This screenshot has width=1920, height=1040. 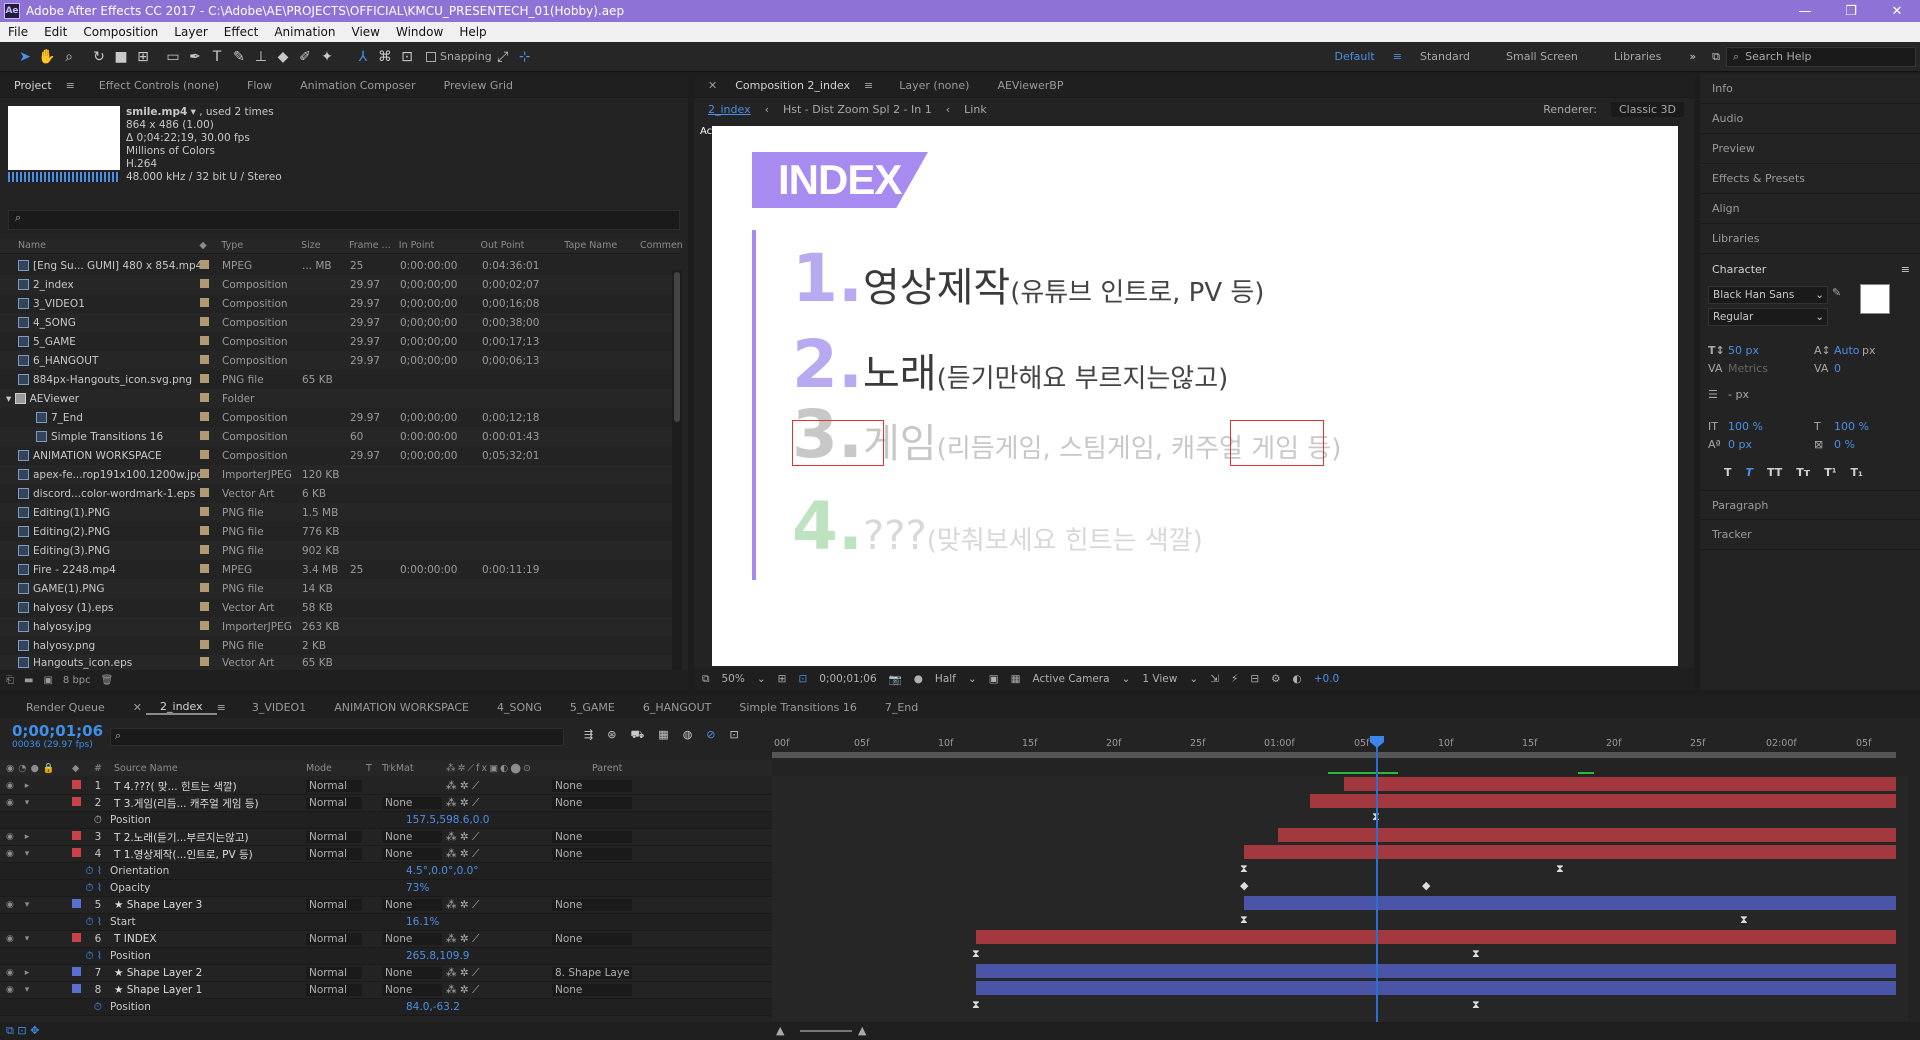 I want to click on list-item: halyosy (1).eps Vector Art 58 KB, so click(x=336, y=607).